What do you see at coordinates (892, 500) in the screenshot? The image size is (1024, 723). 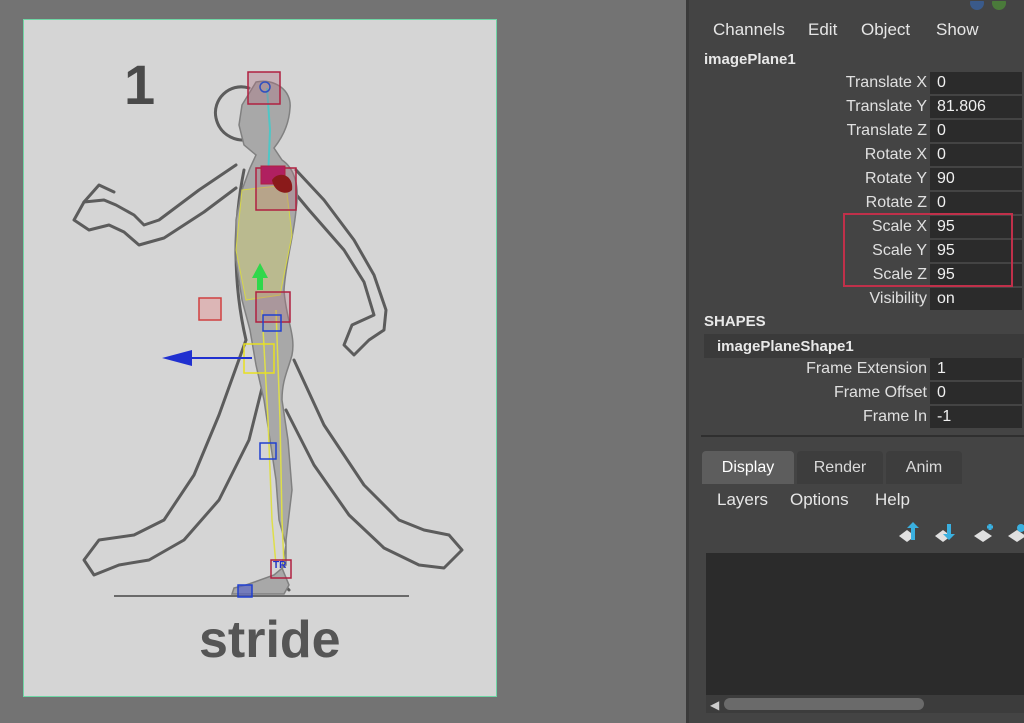 I see `menu-help: Help` at bounding box center [892, 500].